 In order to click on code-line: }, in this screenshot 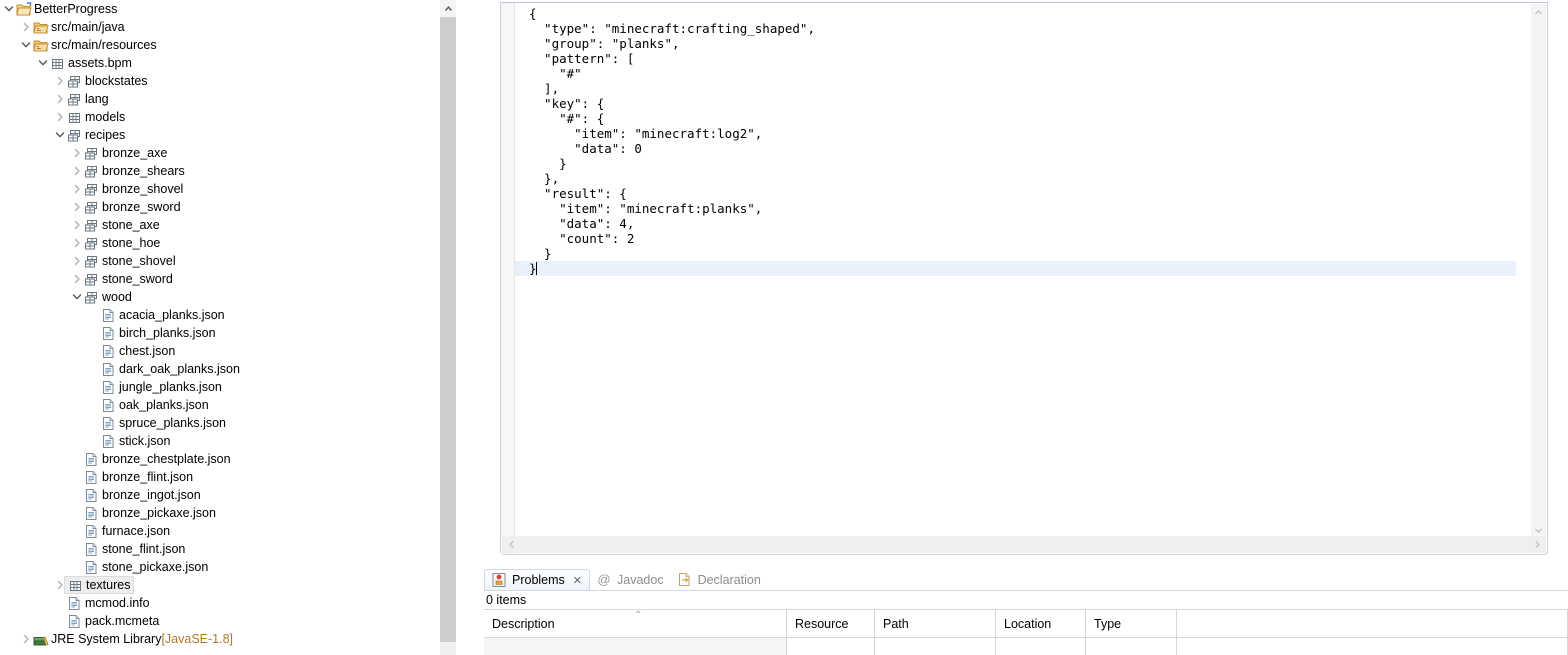, I will do `click(1015, 178)`.